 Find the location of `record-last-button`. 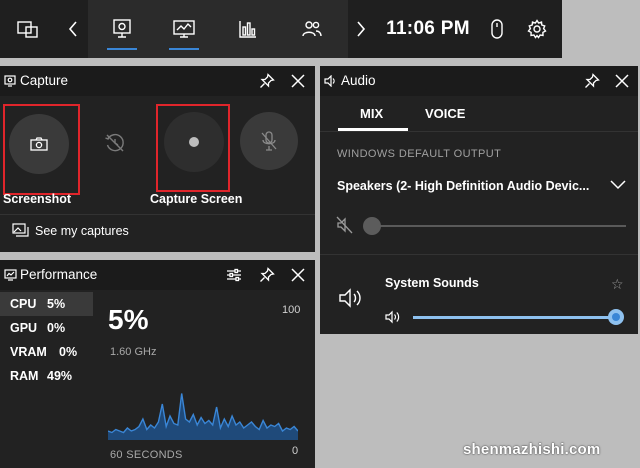

record-last-button is located at coordinates (115, 143).